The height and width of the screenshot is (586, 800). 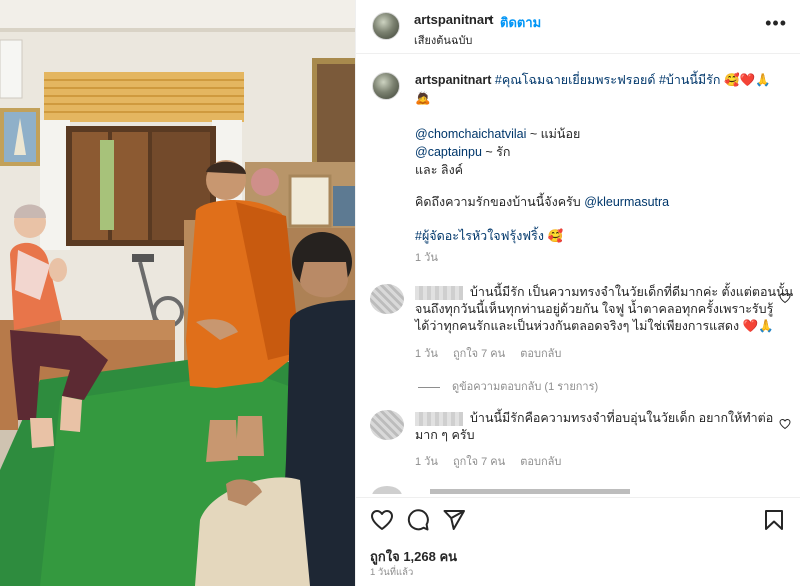 What do you see at coordinates (392, 572) in the screenshot?
I see `post-timestamp: 1 วันที่แล้ว` at bounding box center [392, 572].